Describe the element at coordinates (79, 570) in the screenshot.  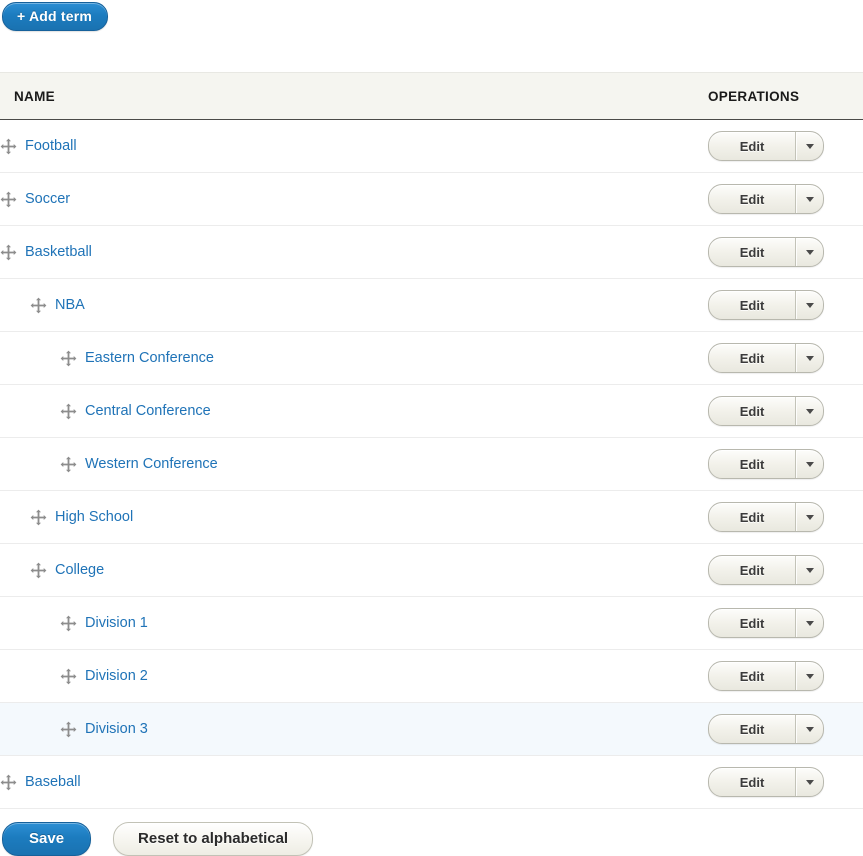
I see `term-link: College` at that location.